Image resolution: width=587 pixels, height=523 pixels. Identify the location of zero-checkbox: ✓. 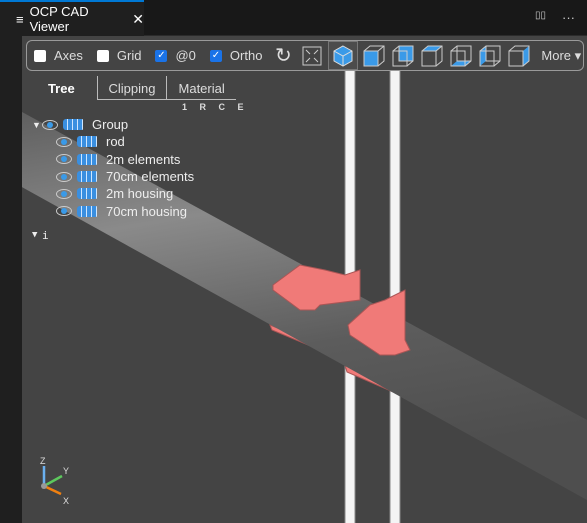
(161, 55).